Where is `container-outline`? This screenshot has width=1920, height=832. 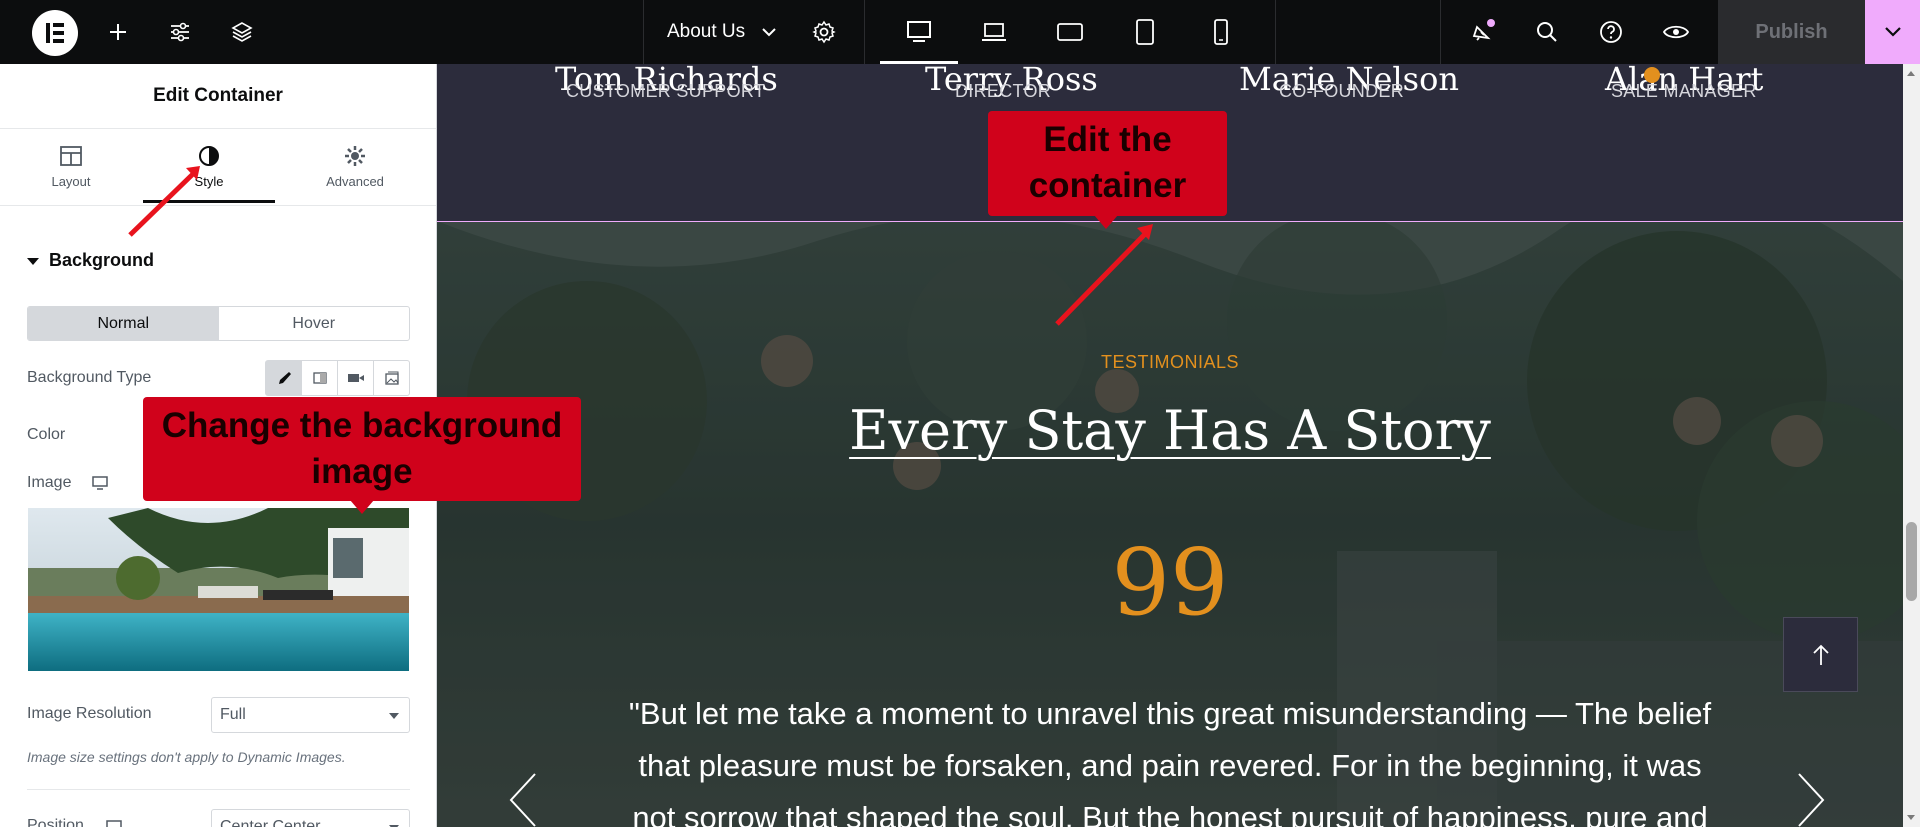
container-outline is located at coordinates (1170, 221).